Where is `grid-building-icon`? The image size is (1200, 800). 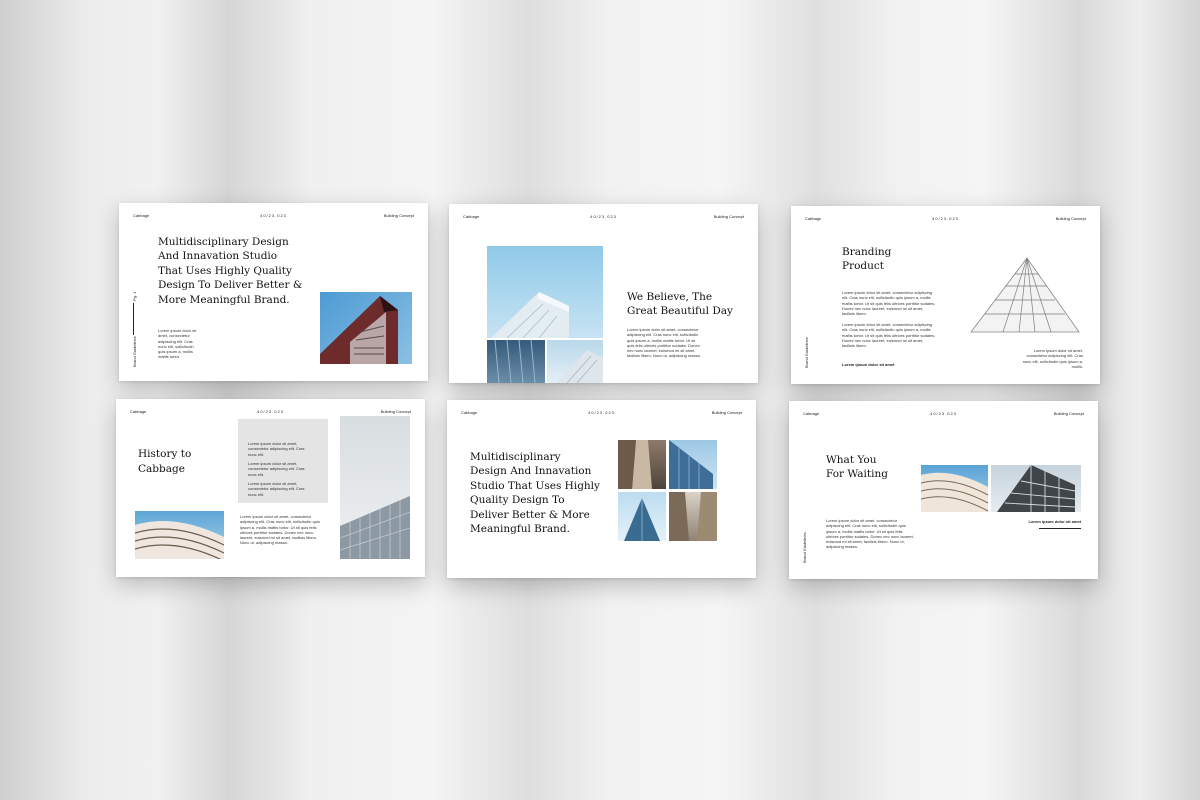 grid-building-icon is located at coordinates (1036, 488).